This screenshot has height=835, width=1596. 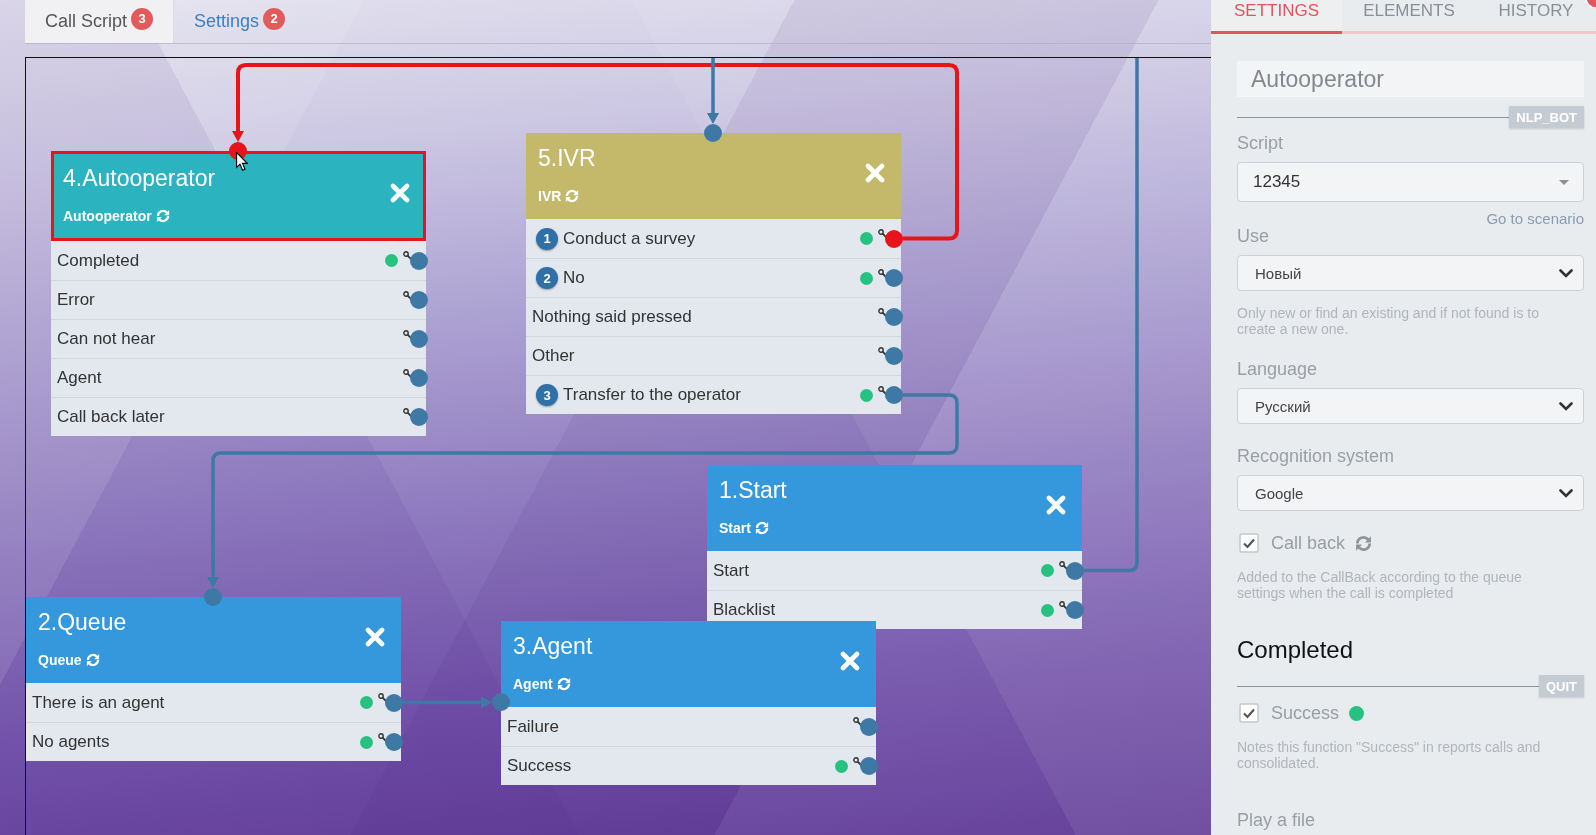 I want to click on type-badge: NLP_BOT, so click(x=1546, y=117).